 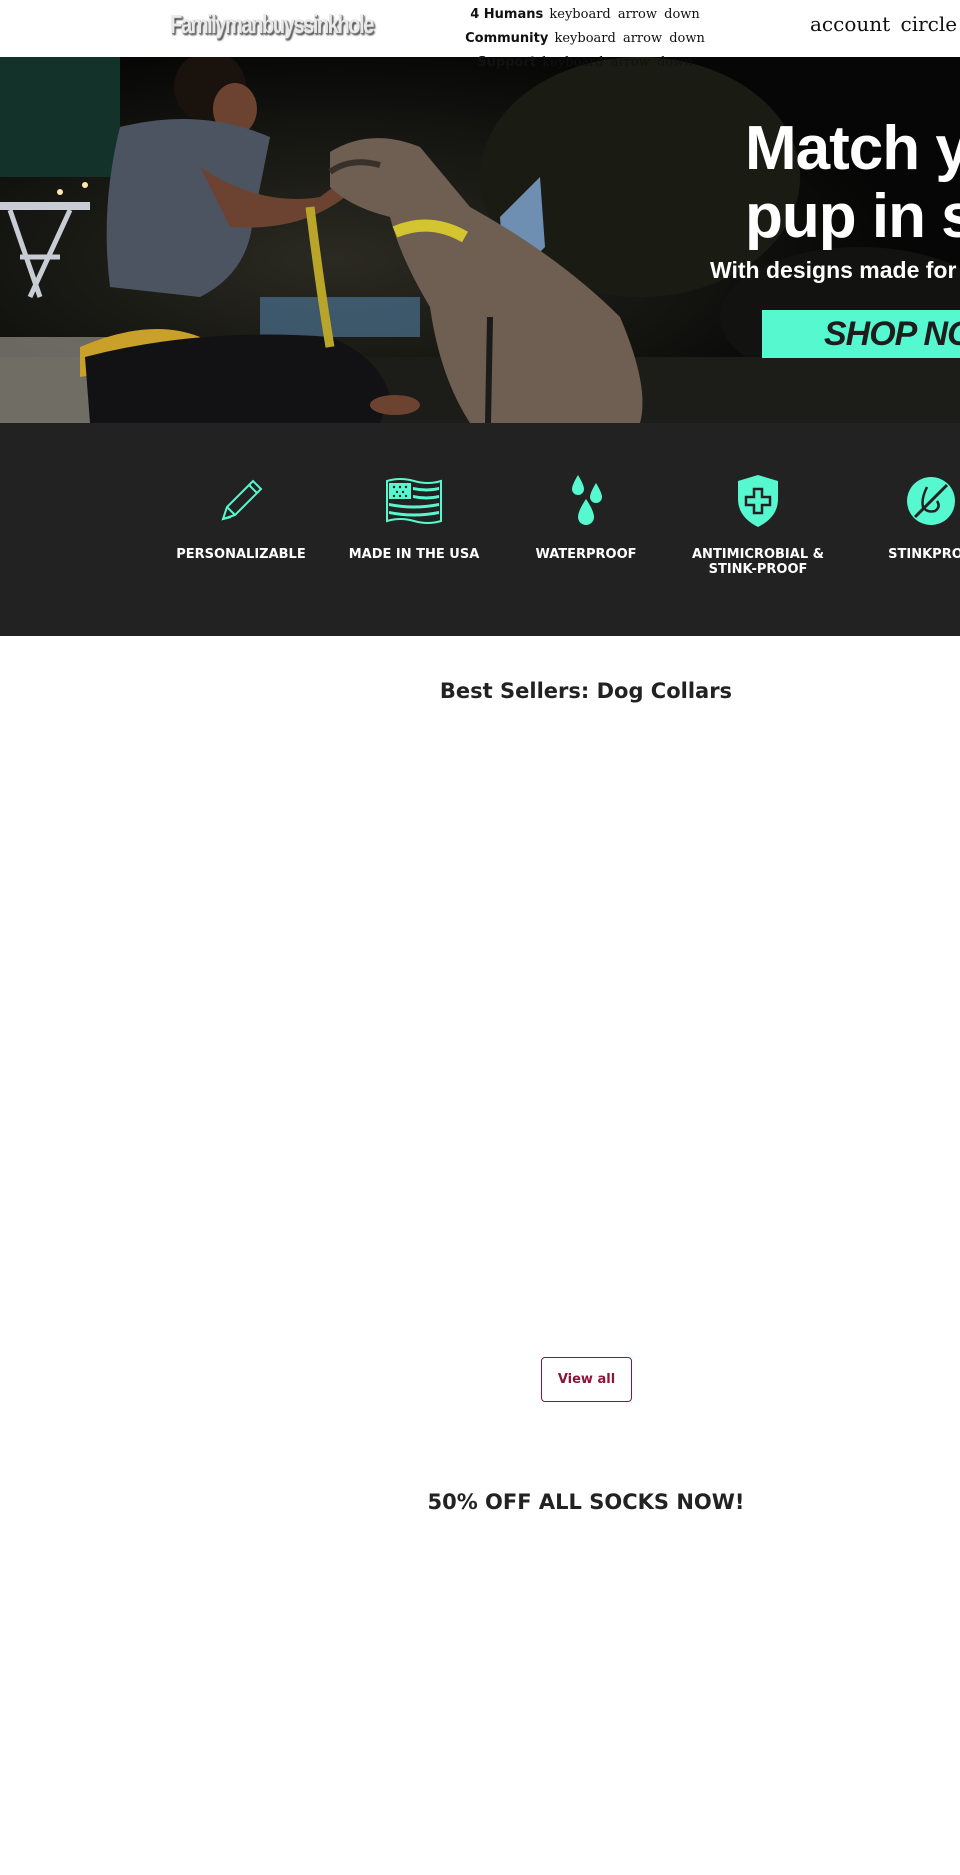 What do you see at coordinates (835, 270) in the screenshot?
I see `hero-subheadline: With designs made for s` at bounding box center [835, 270].